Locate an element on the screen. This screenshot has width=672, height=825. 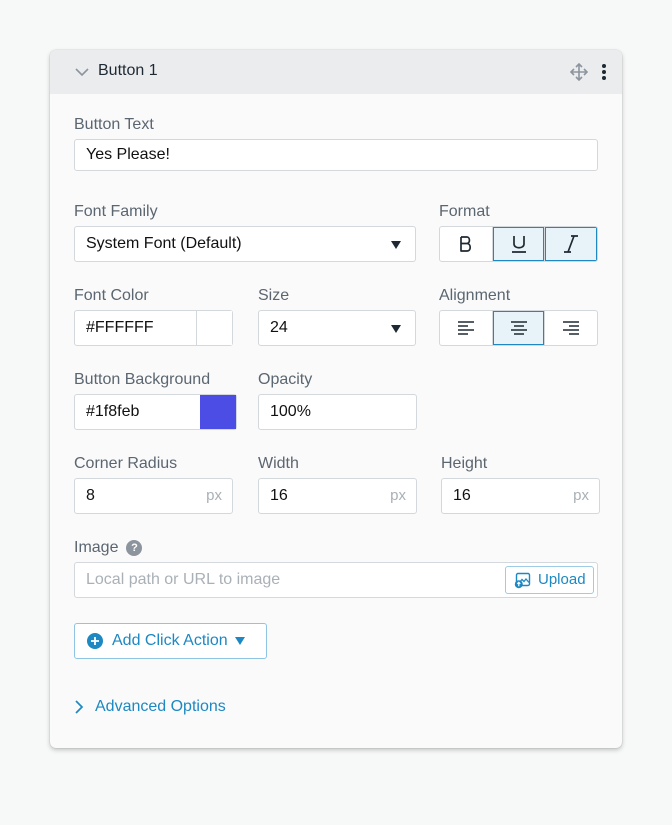
height-input: 16 px is located at coordinates (520, 496).